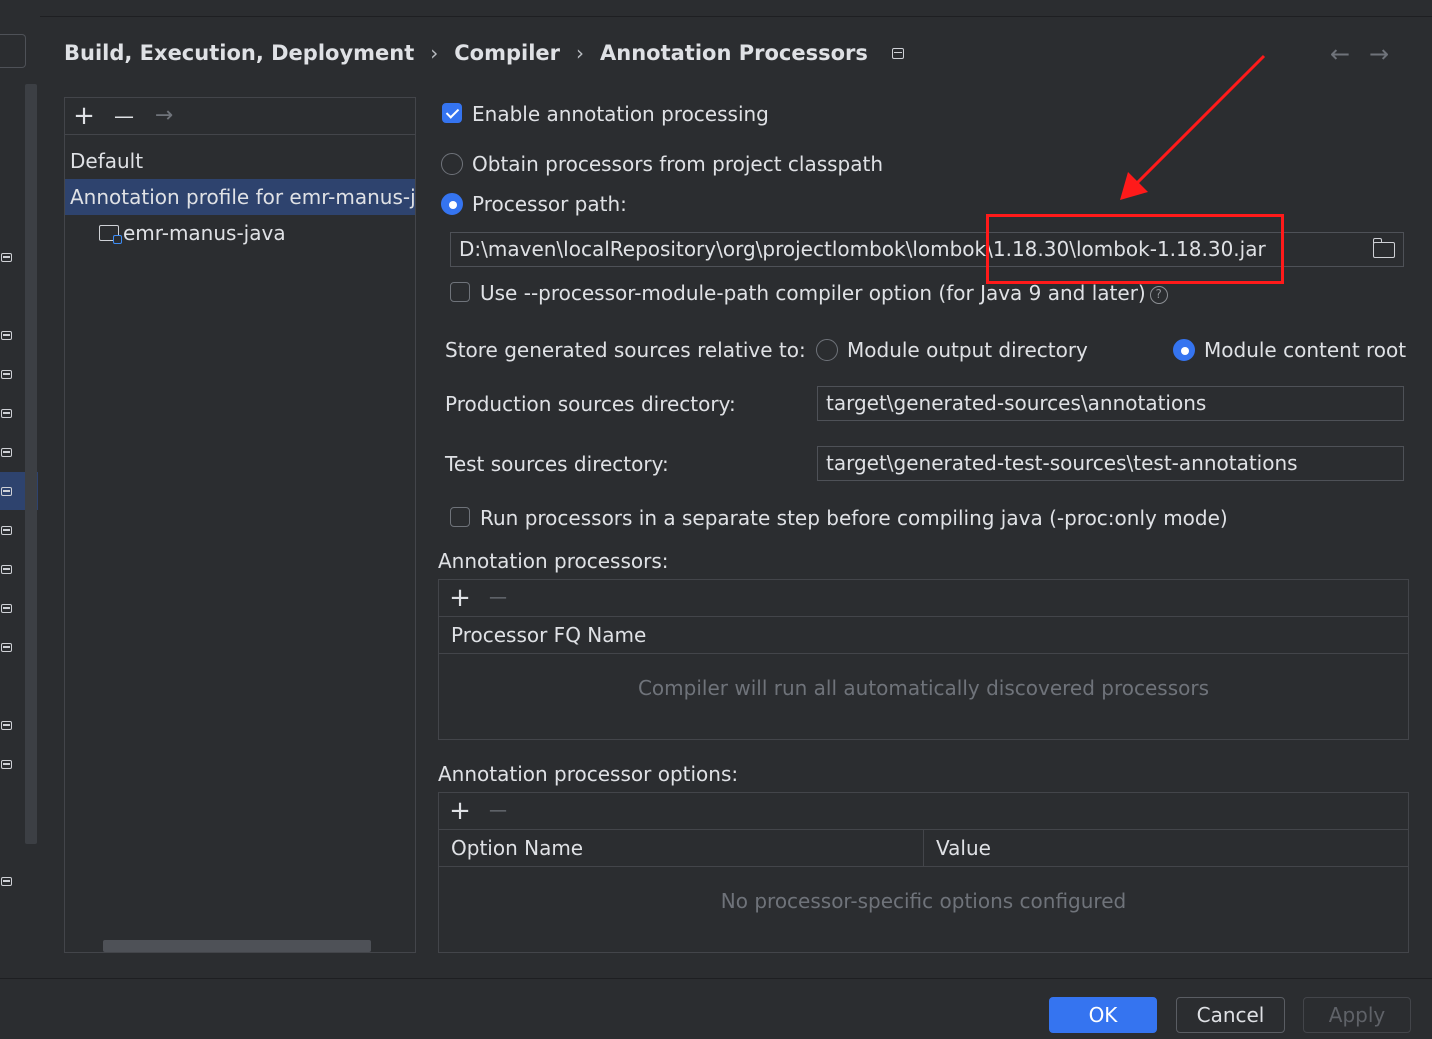 Image resolution: width=1432 pixels, height=1039 pixels. I want to click on module-output-label: Module output directory, so click(967, 350).